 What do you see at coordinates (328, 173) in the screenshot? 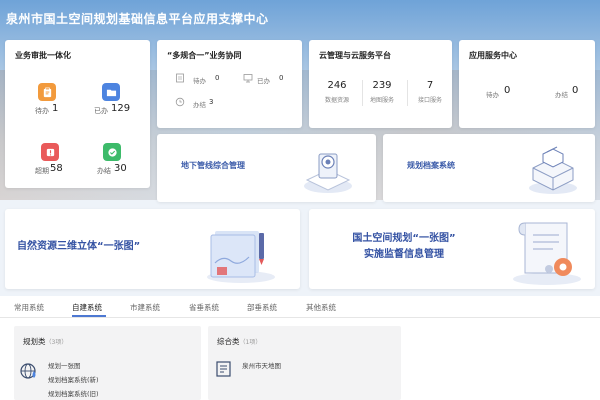
I see `pipeline-illustration-icon` at bounding box center [328, 173].